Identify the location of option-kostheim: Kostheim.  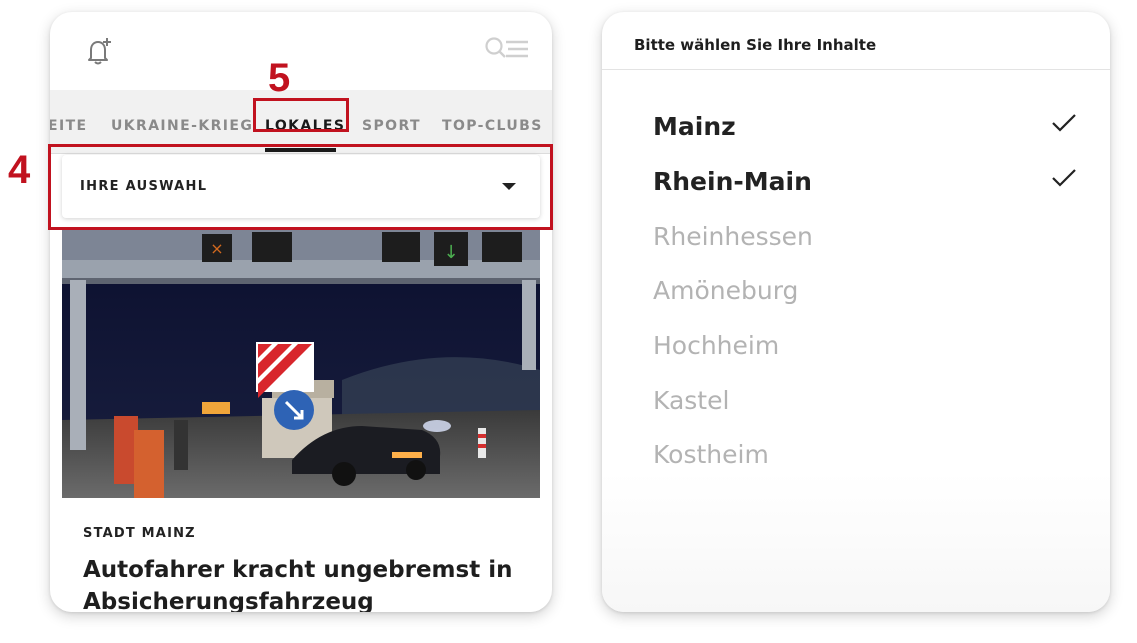
(711, 454).